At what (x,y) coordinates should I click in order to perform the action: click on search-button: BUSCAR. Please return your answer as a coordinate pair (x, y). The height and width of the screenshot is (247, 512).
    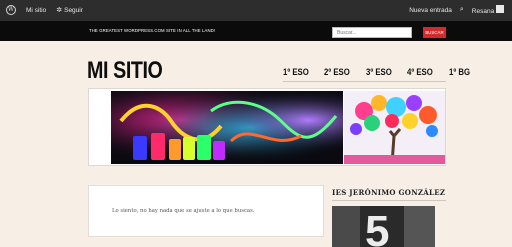
    Looking at the image, I should click on (434, 32).